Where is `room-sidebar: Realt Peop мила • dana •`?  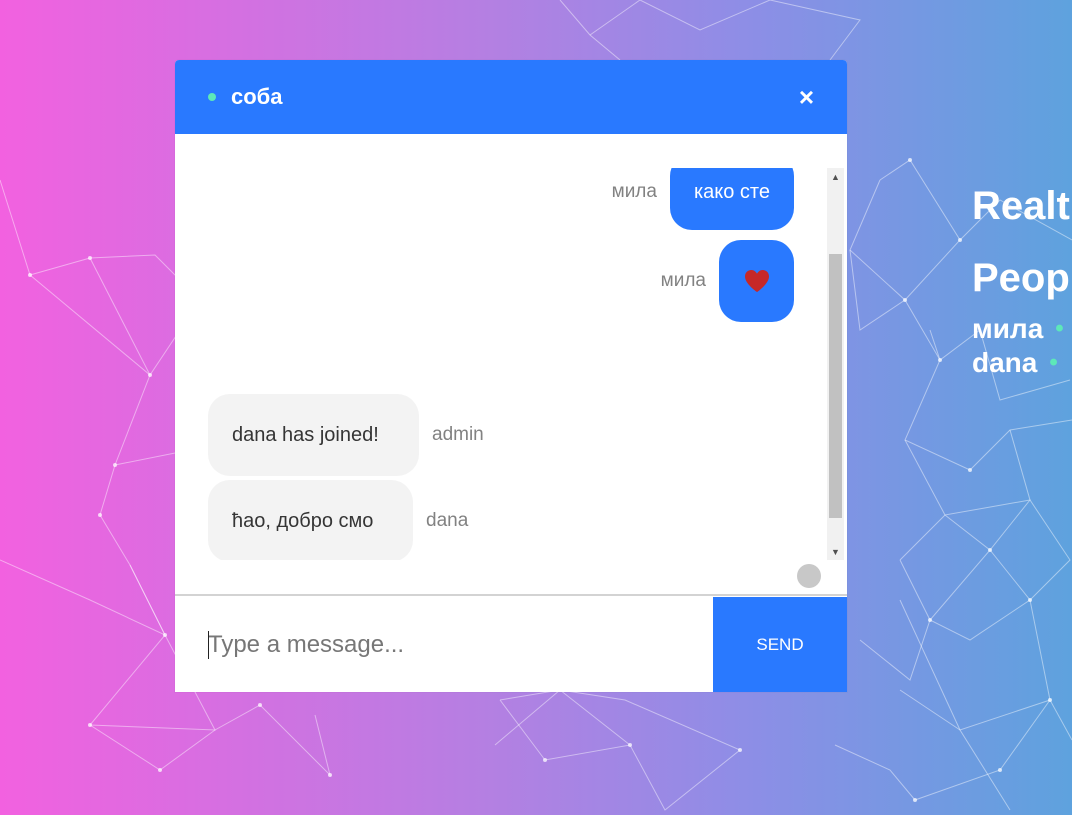 room-sidebar: Realt Peop мила • dana • is located at coordinates (1021, 281).